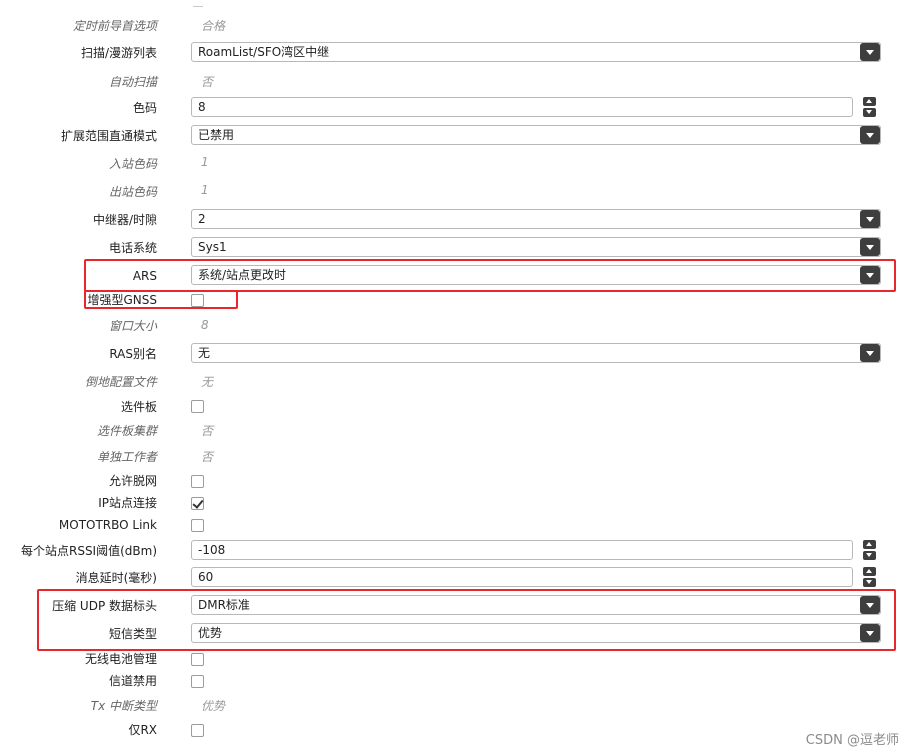 Image resolution: width=913 pixels, height=756 pixels. What do you see at coordinates (118, 53) in the screenshot?
I see `label-scan-roam-list: 扫描/漫游列表` at bounding box center [118, 53].